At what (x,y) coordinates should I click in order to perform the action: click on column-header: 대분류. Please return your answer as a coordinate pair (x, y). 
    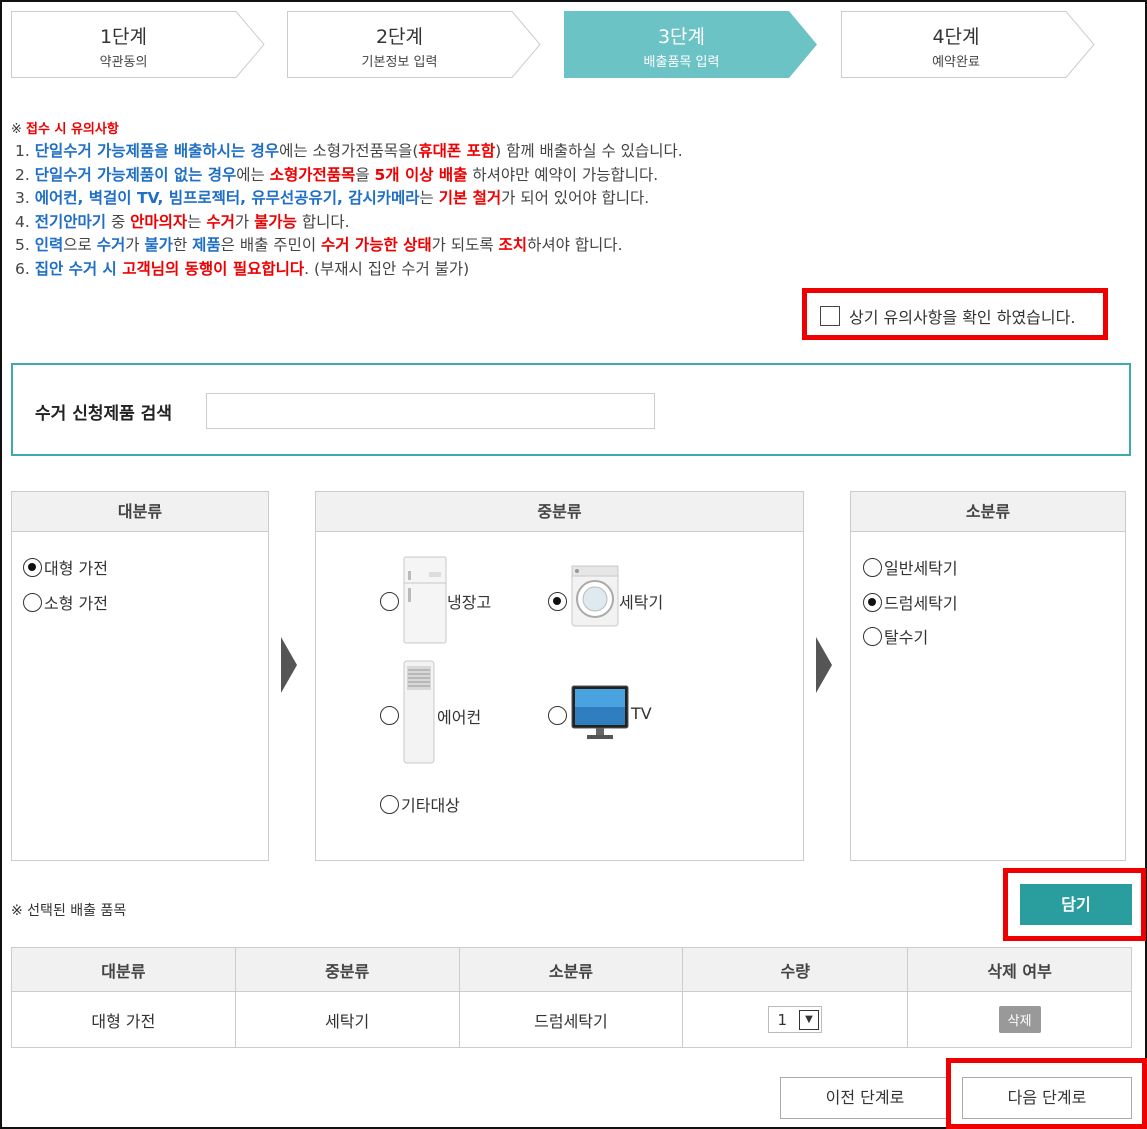
    Looking at the image, I should click on (123, 969).